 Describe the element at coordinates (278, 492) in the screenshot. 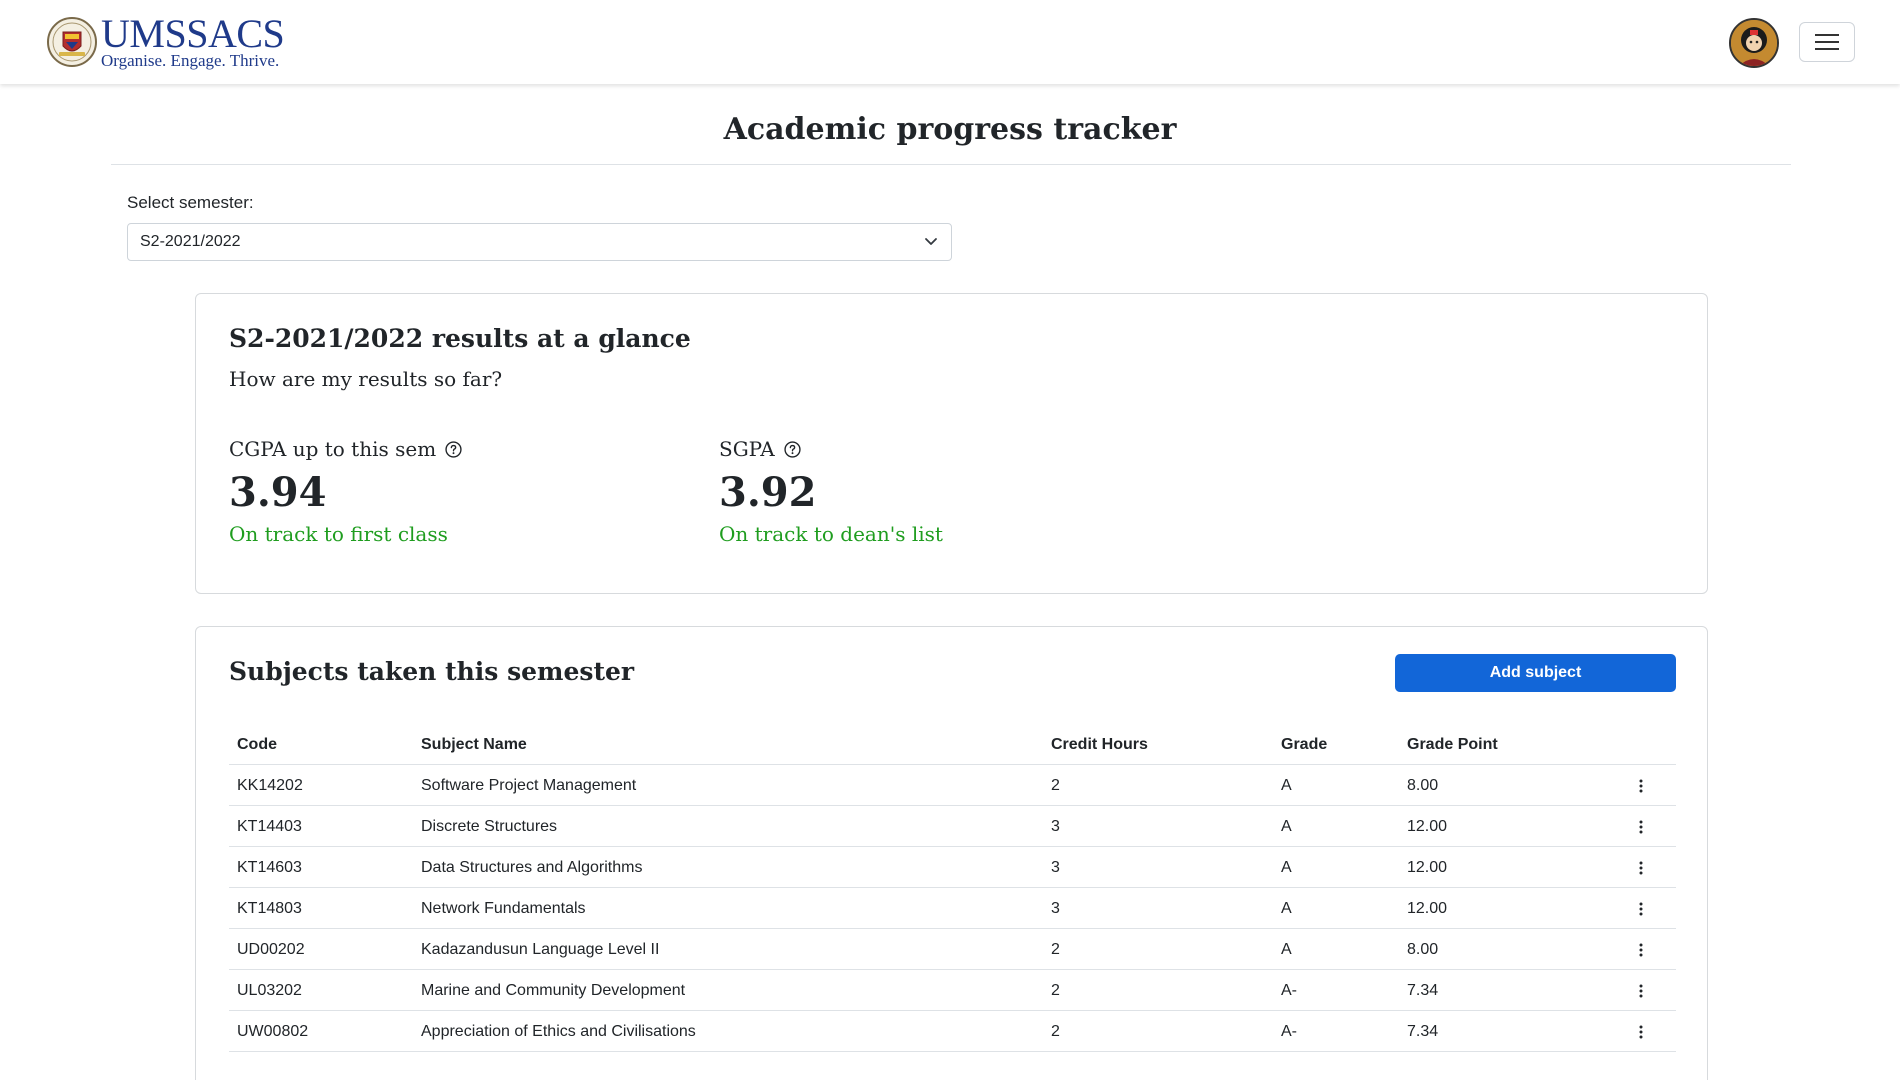

I see `cgpa-value: 3.94` at that location.